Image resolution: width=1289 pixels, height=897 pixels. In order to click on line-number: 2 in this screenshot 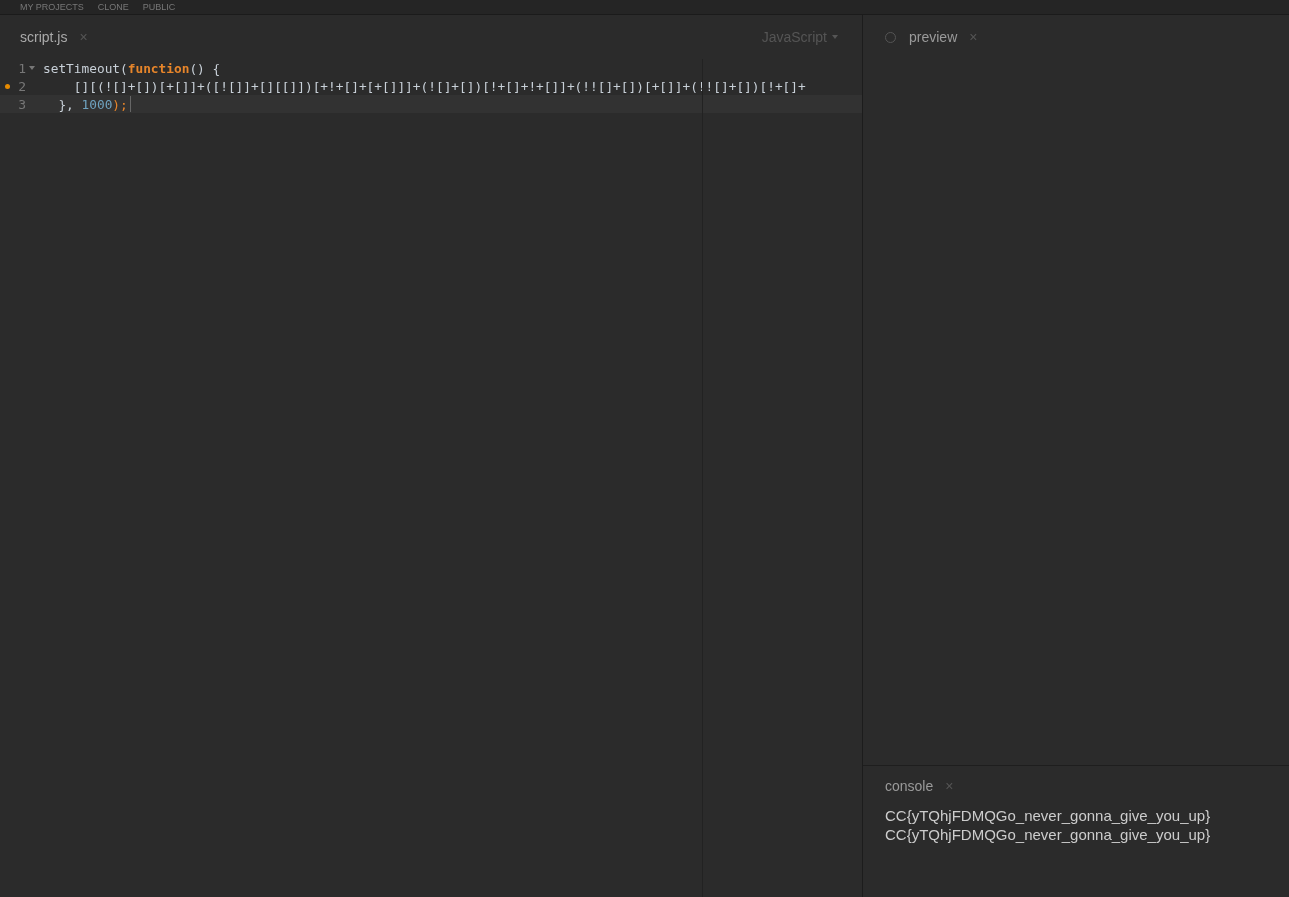, I will do `click(21, 86)`.